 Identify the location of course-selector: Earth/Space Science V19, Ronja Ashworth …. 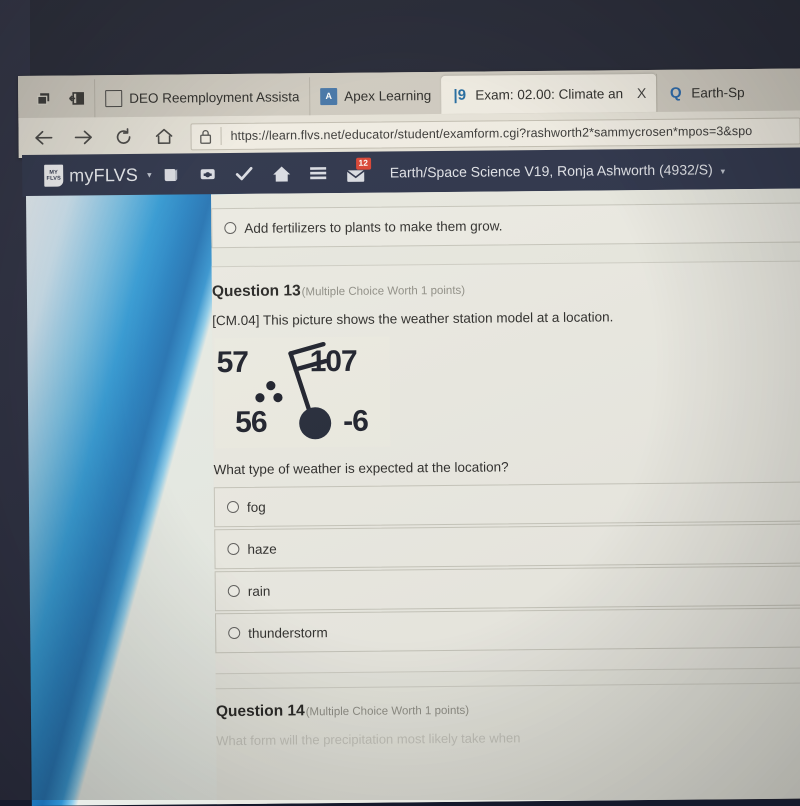
(558, 170).